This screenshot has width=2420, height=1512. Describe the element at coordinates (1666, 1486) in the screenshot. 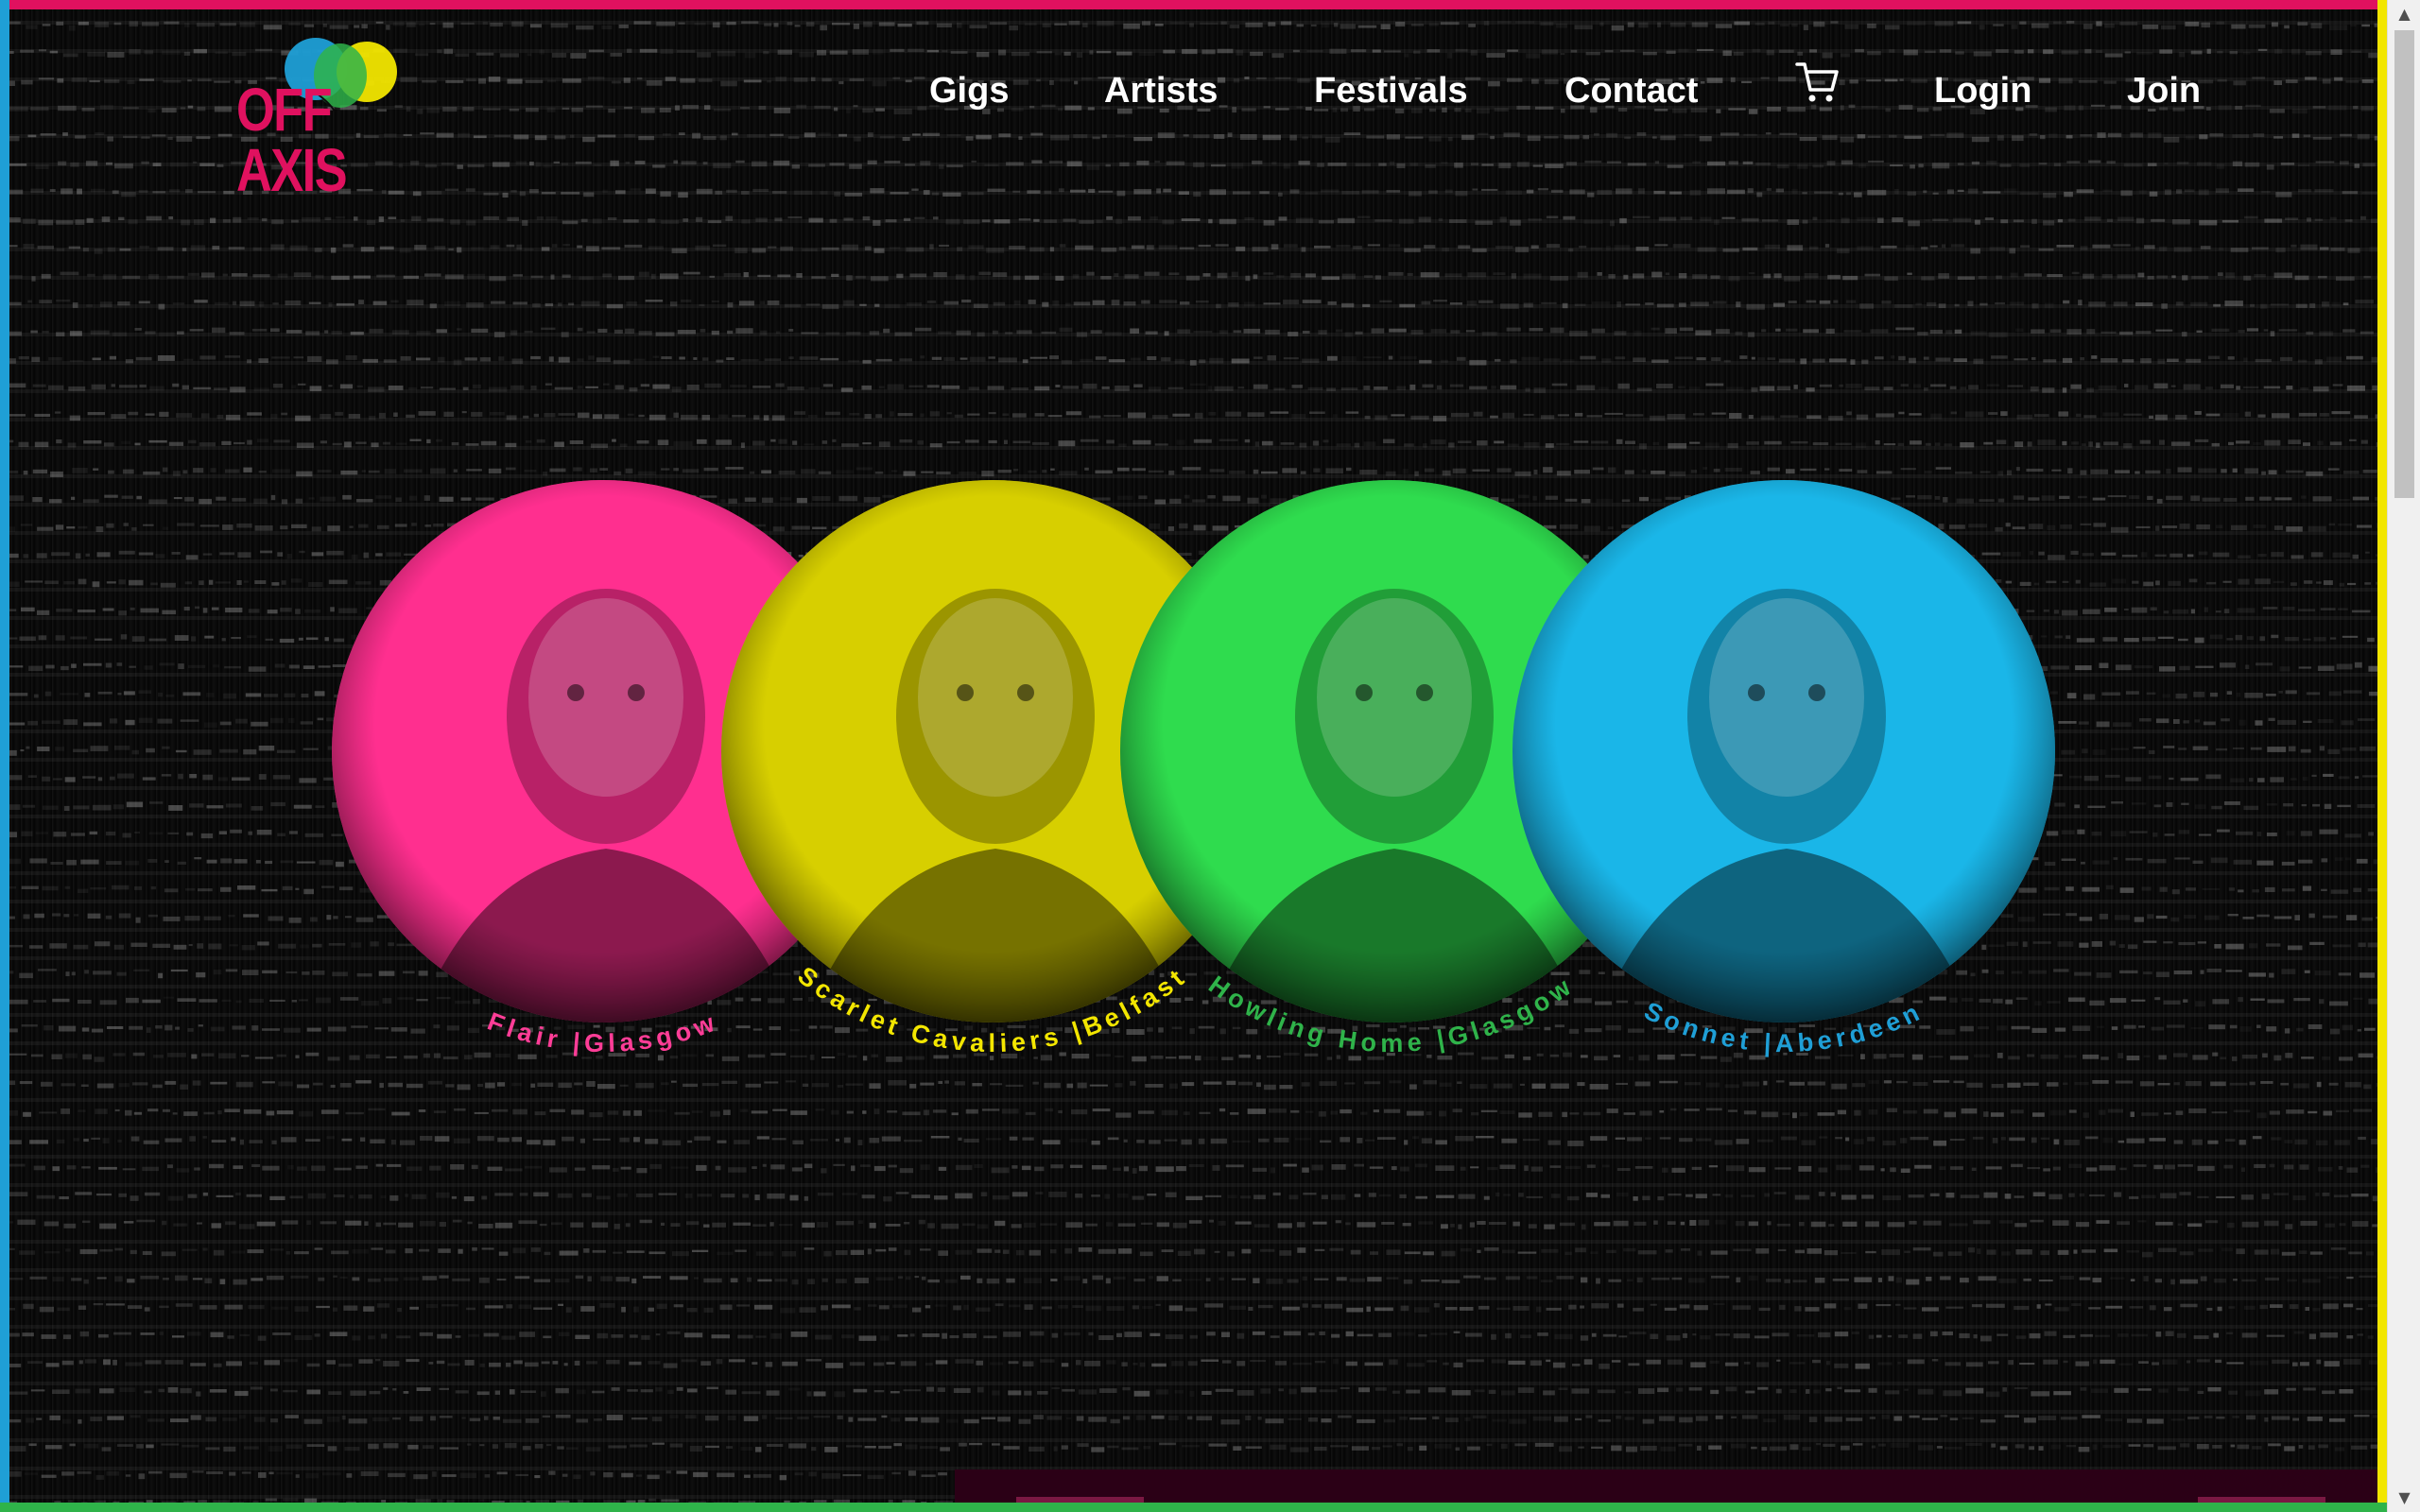

I see `footer-strip` at that location.